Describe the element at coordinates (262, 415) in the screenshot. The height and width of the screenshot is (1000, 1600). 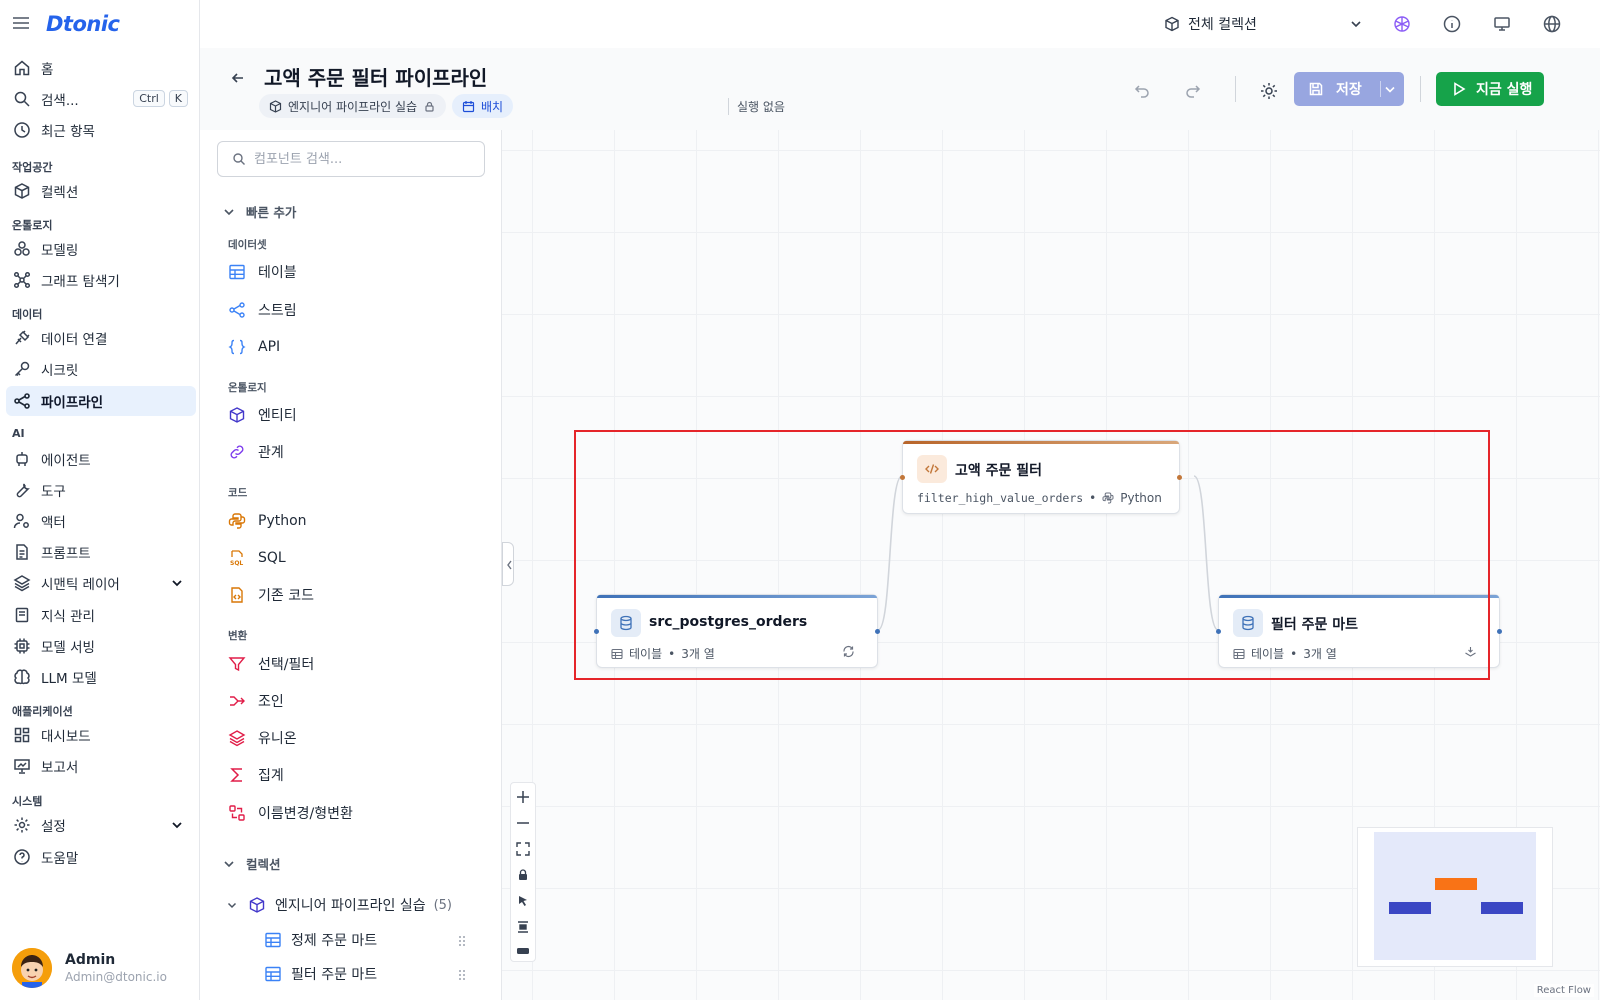
I see `component-entity: 엔티티` at that location.